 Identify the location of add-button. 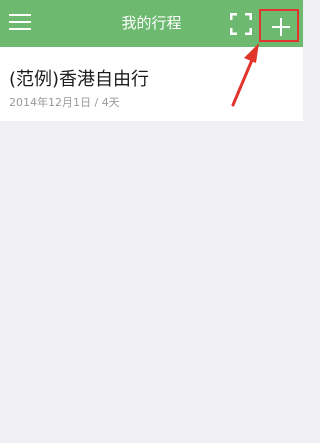
(279, 25).